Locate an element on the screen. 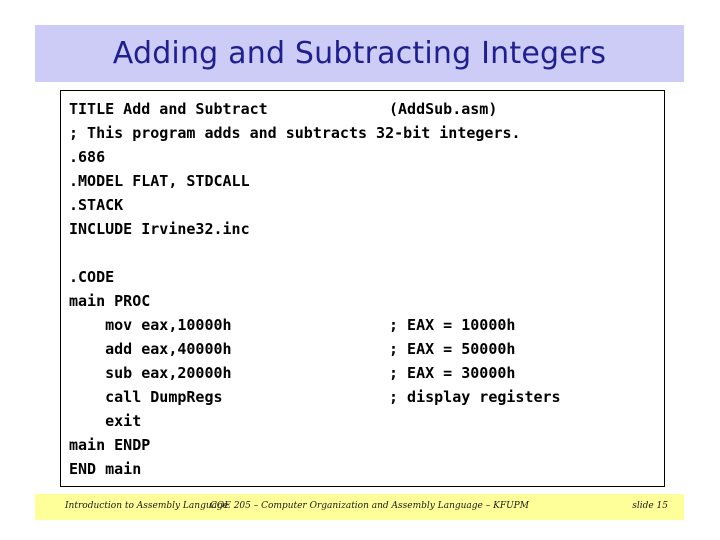  code-line: TITLE Add and Subtract (AddSub.asm) is located at coordinates (362, 109).